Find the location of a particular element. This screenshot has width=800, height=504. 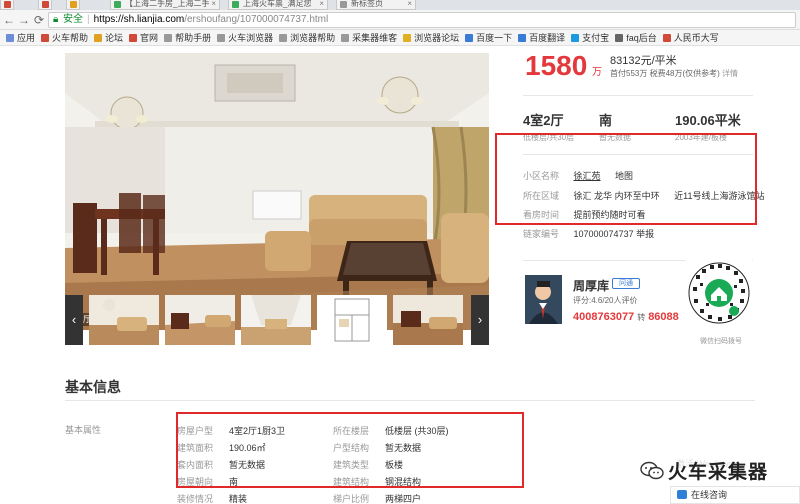

bookmark-item: 人民币大写 is located at coordinates (690, 37).